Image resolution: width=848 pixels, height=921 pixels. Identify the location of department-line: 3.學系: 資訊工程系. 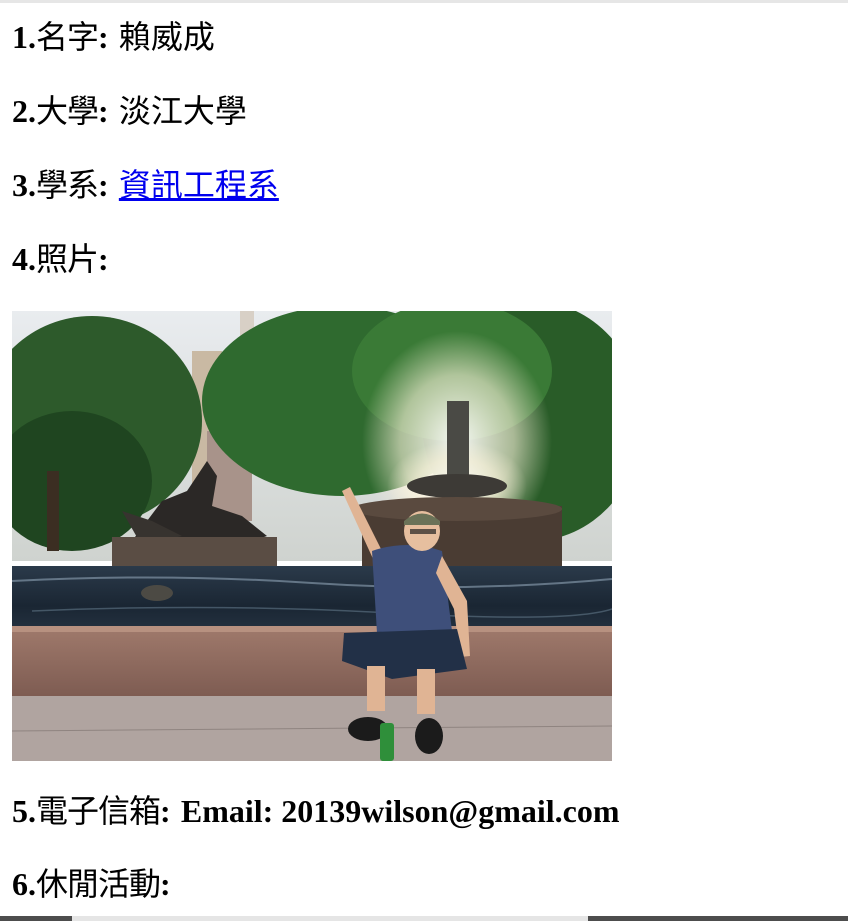
(145, 185).